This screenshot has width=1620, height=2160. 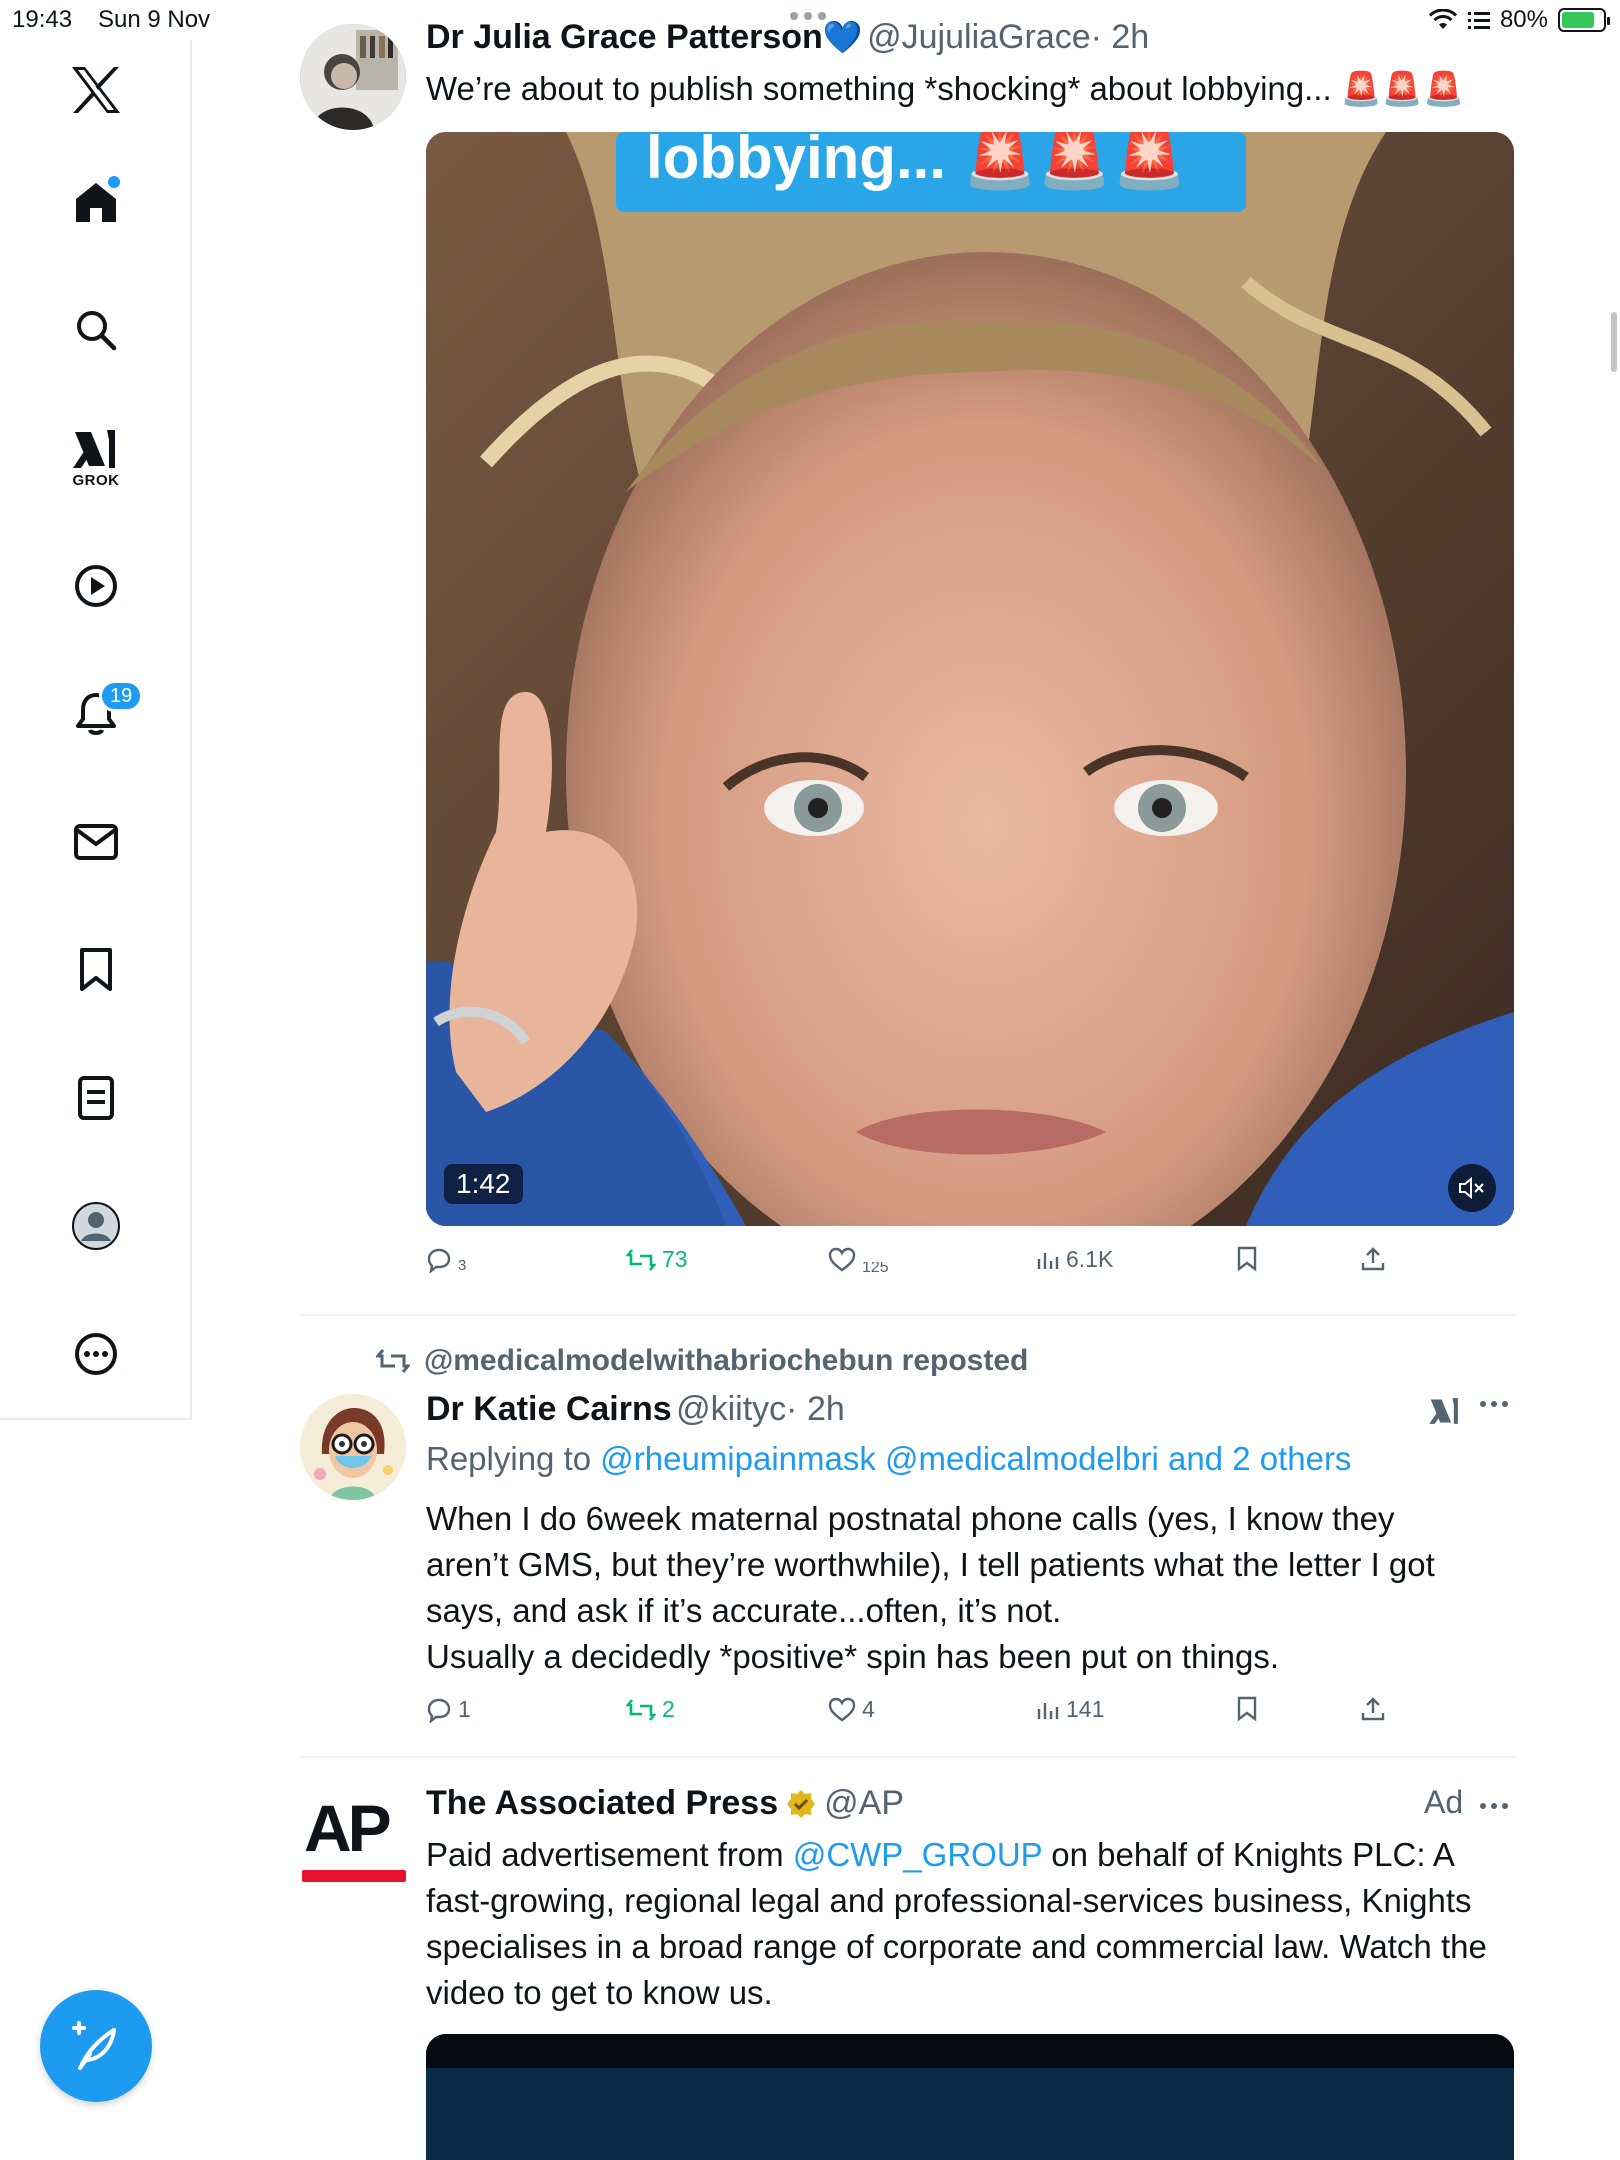 I want to click on reply-count: 1, so click(x=464, y=1709).